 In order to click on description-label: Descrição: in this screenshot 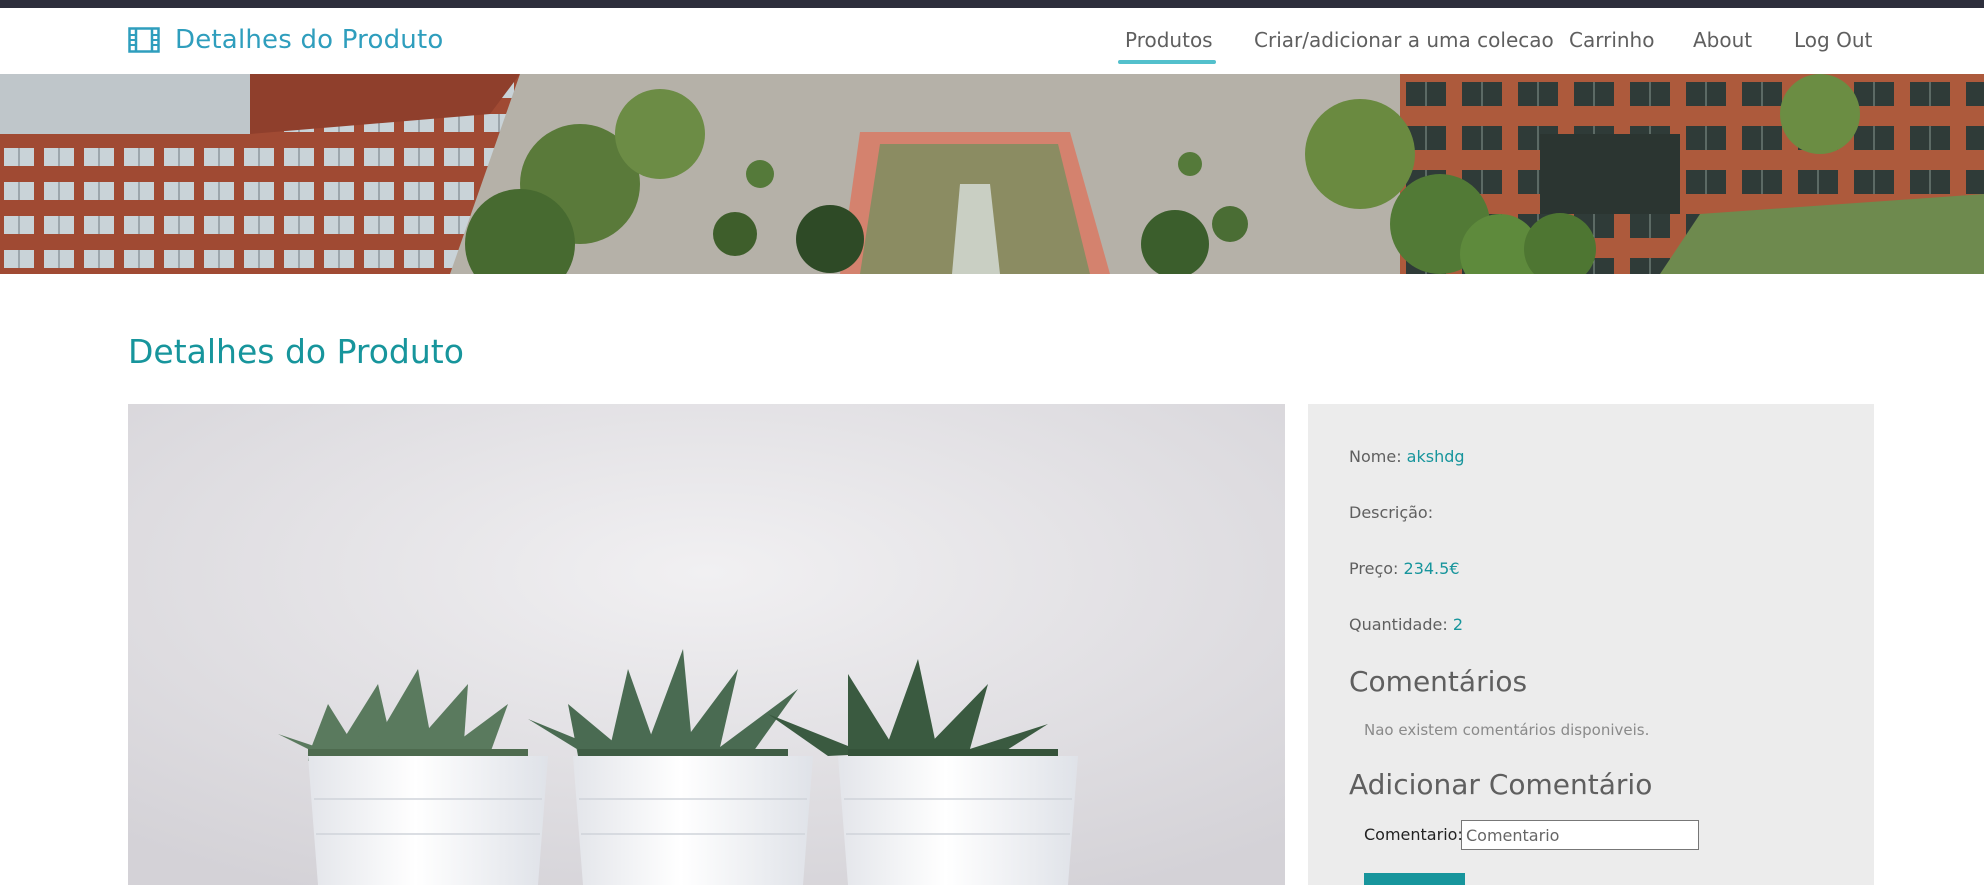, I will do `click(1391, 512)`.